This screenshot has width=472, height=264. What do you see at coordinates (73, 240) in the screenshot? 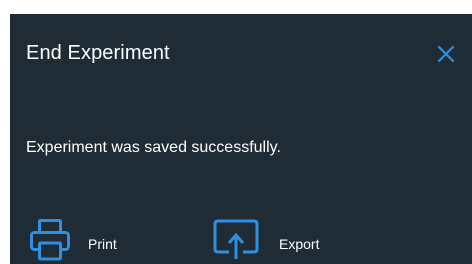
I see `print-button: Print` at bounding box center [73, 240].